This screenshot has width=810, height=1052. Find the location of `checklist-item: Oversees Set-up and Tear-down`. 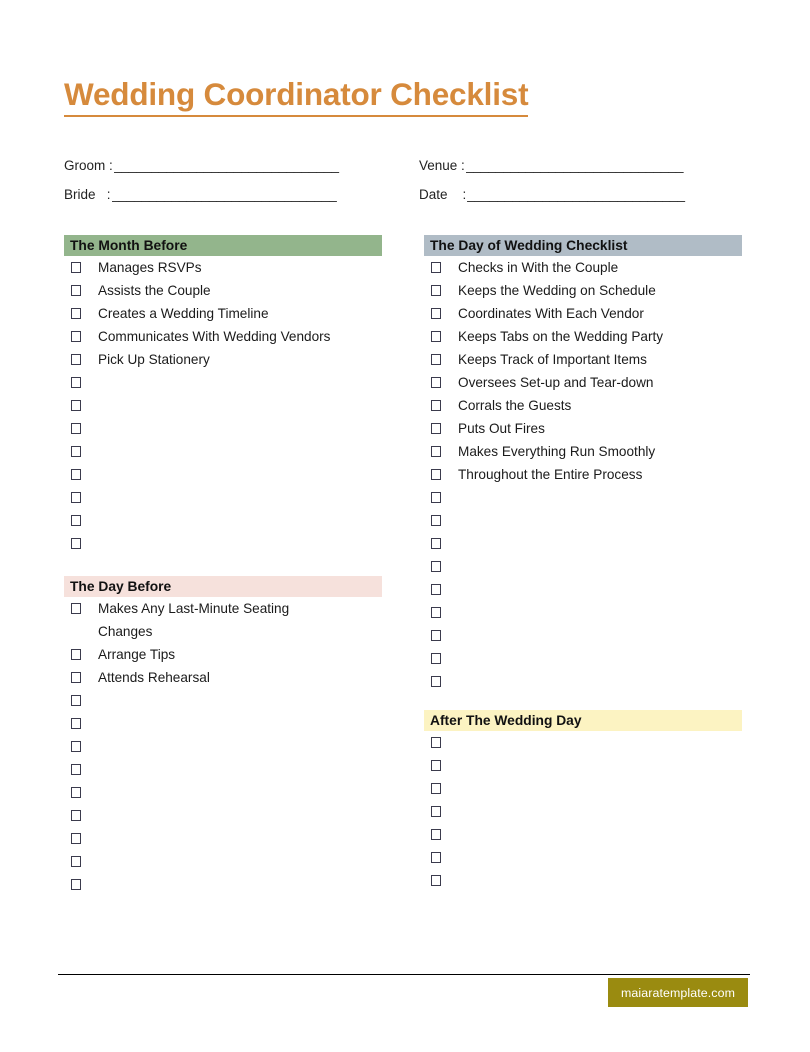

checklist-item: Oversees Set-up and Tear-down is located at coordinates (583, 382).